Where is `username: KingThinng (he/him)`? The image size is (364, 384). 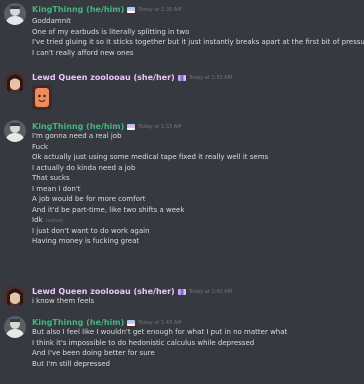 username: KingThinng (he/him) is located at coordinates (78, 10).